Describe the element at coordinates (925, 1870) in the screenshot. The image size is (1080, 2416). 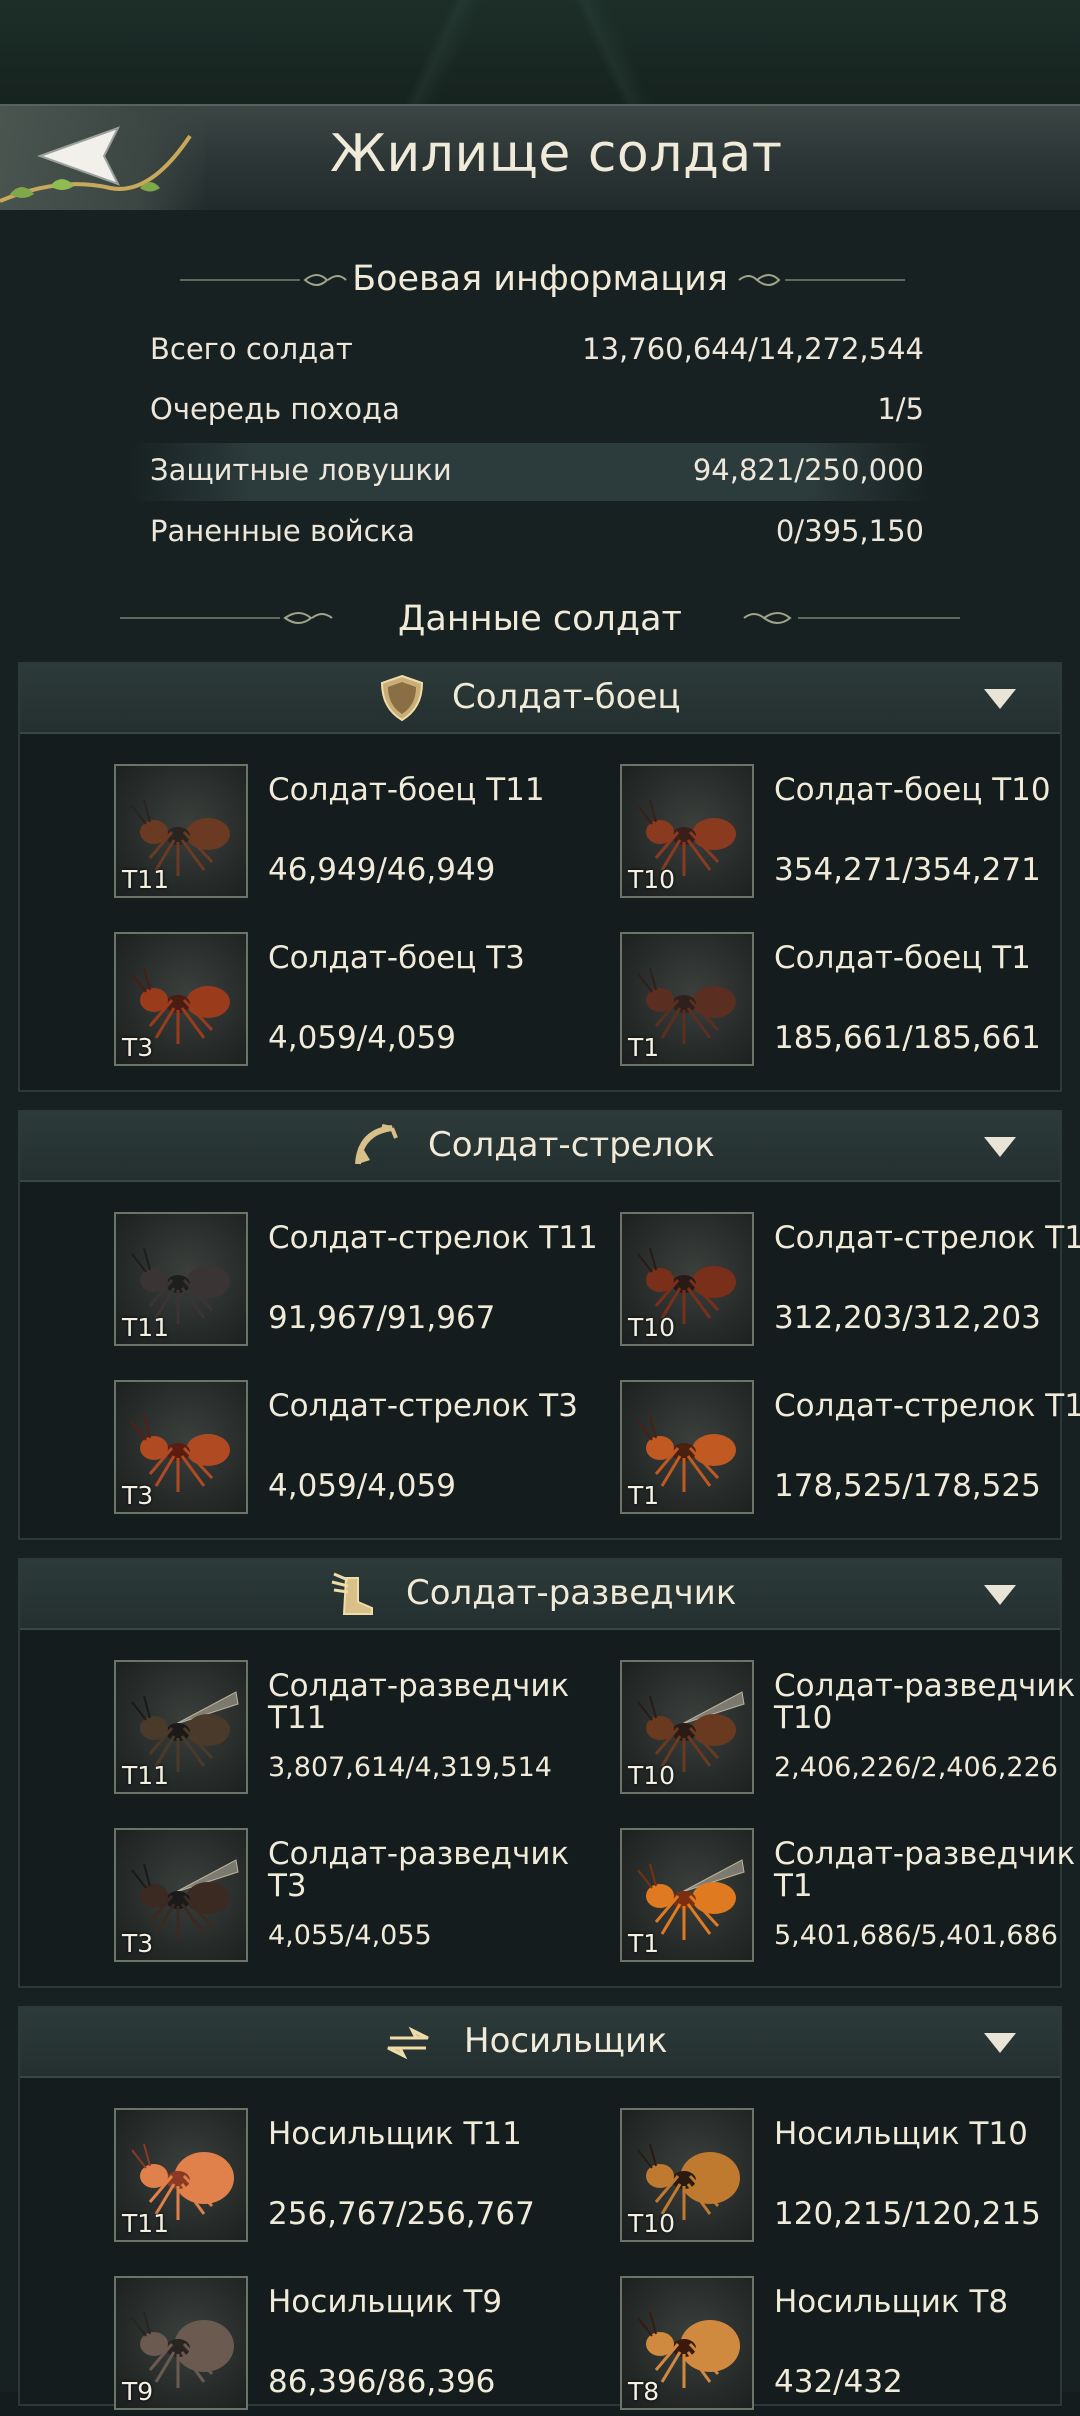
I see `unit-name: Солдат-разведчик T1` at that location.